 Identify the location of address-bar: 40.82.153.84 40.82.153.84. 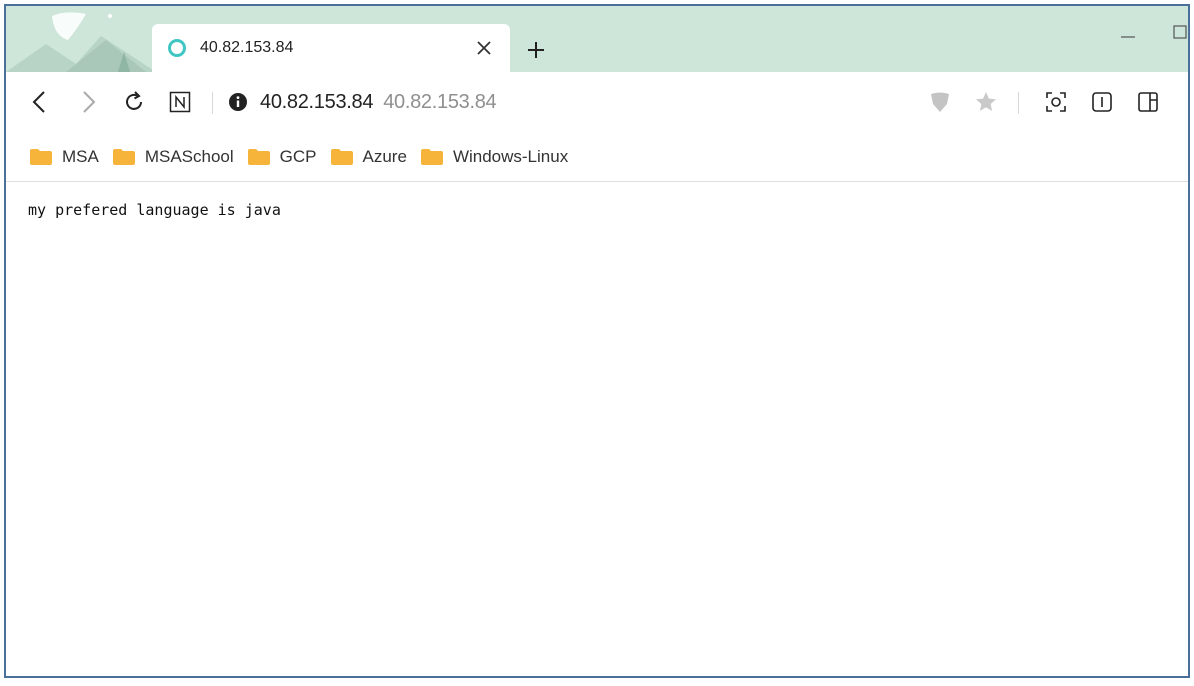
(573, 102).